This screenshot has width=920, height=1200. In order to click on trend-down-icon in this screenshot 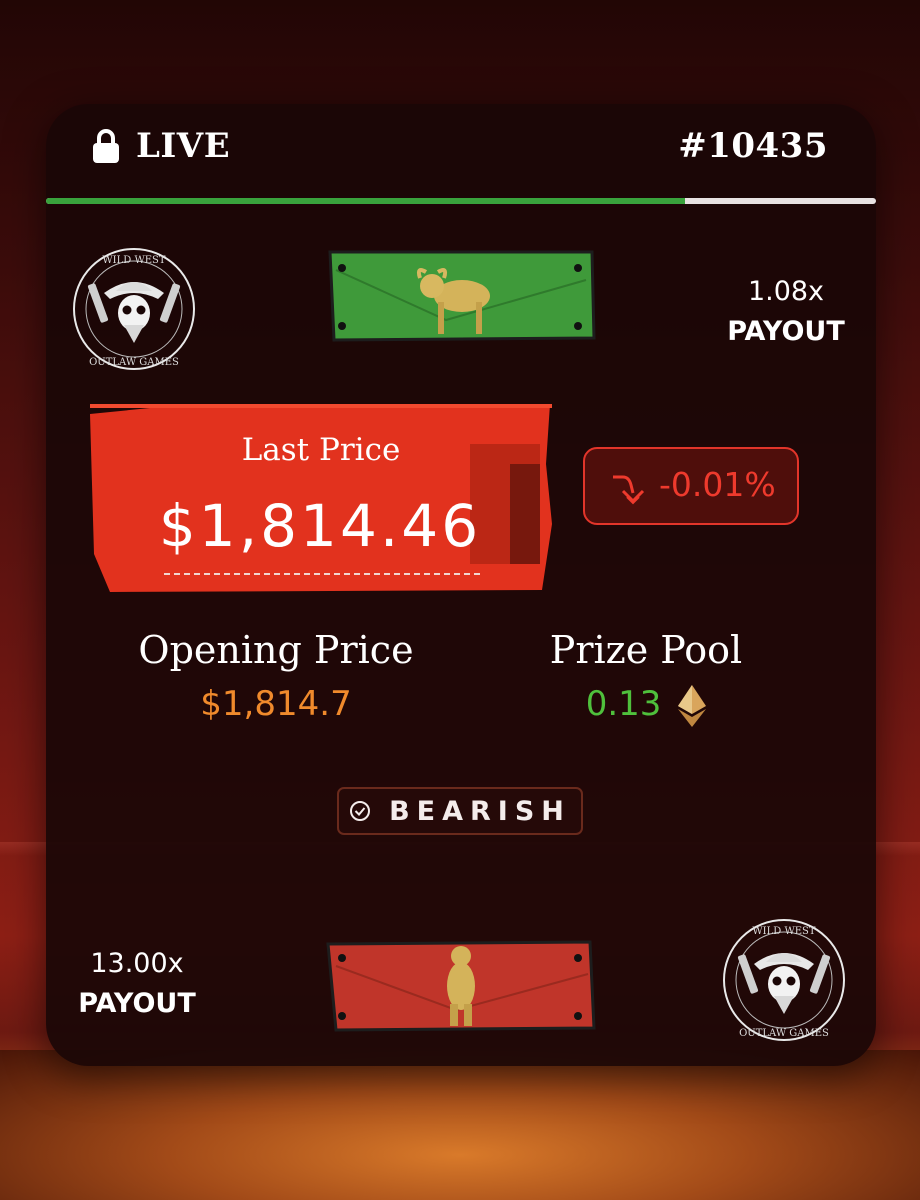, I will do `click(629, 490)`.